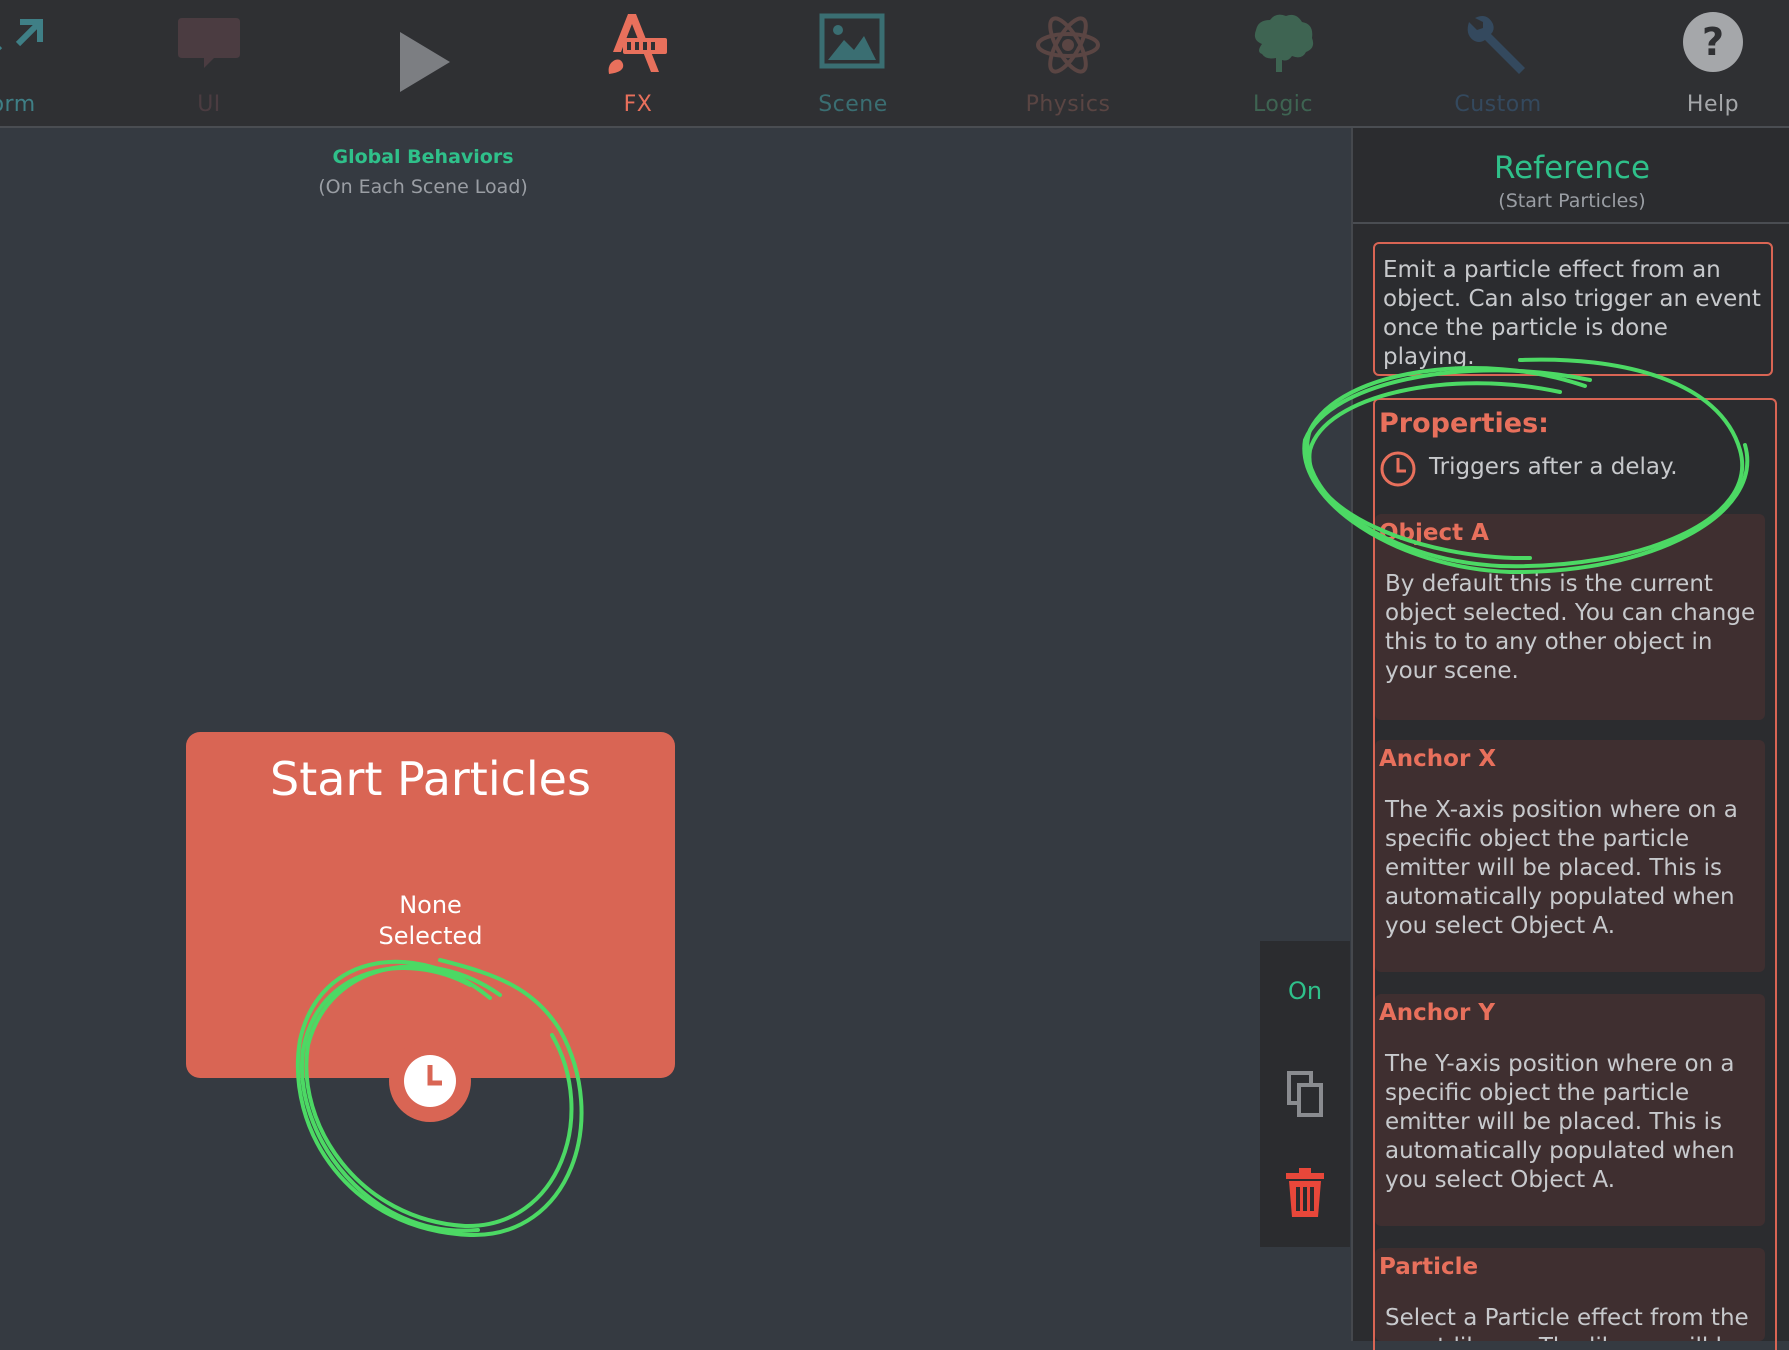 The height and width of the screenshot is (1350, 1789). I want to click on play-button, so click(423, 63).